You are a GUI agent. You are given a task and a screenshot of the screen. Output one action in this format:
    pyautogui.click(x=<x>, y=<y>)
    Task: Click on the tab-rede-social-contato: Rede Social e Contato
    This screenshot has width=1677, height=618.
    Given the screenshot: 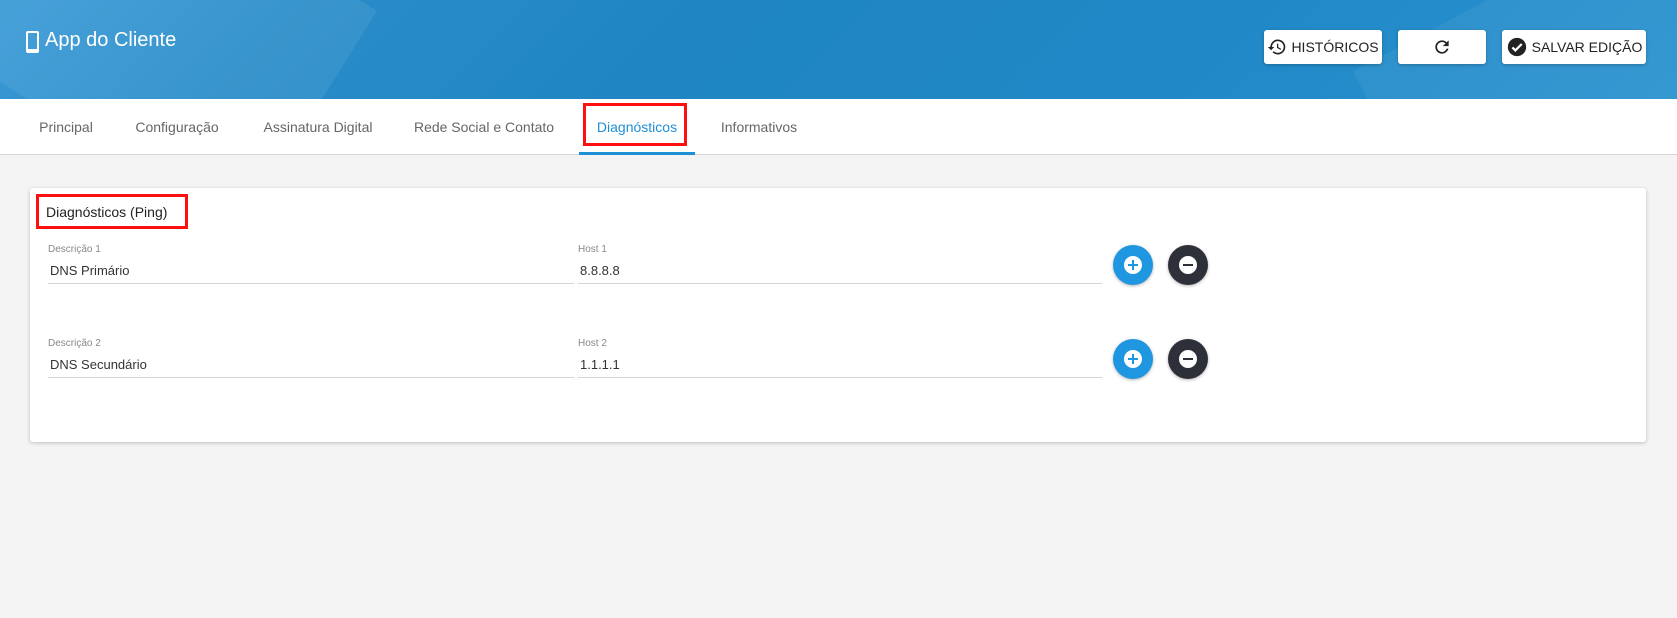 What is the action you would take?
    pyautogui.click(x=484, y=127)
    